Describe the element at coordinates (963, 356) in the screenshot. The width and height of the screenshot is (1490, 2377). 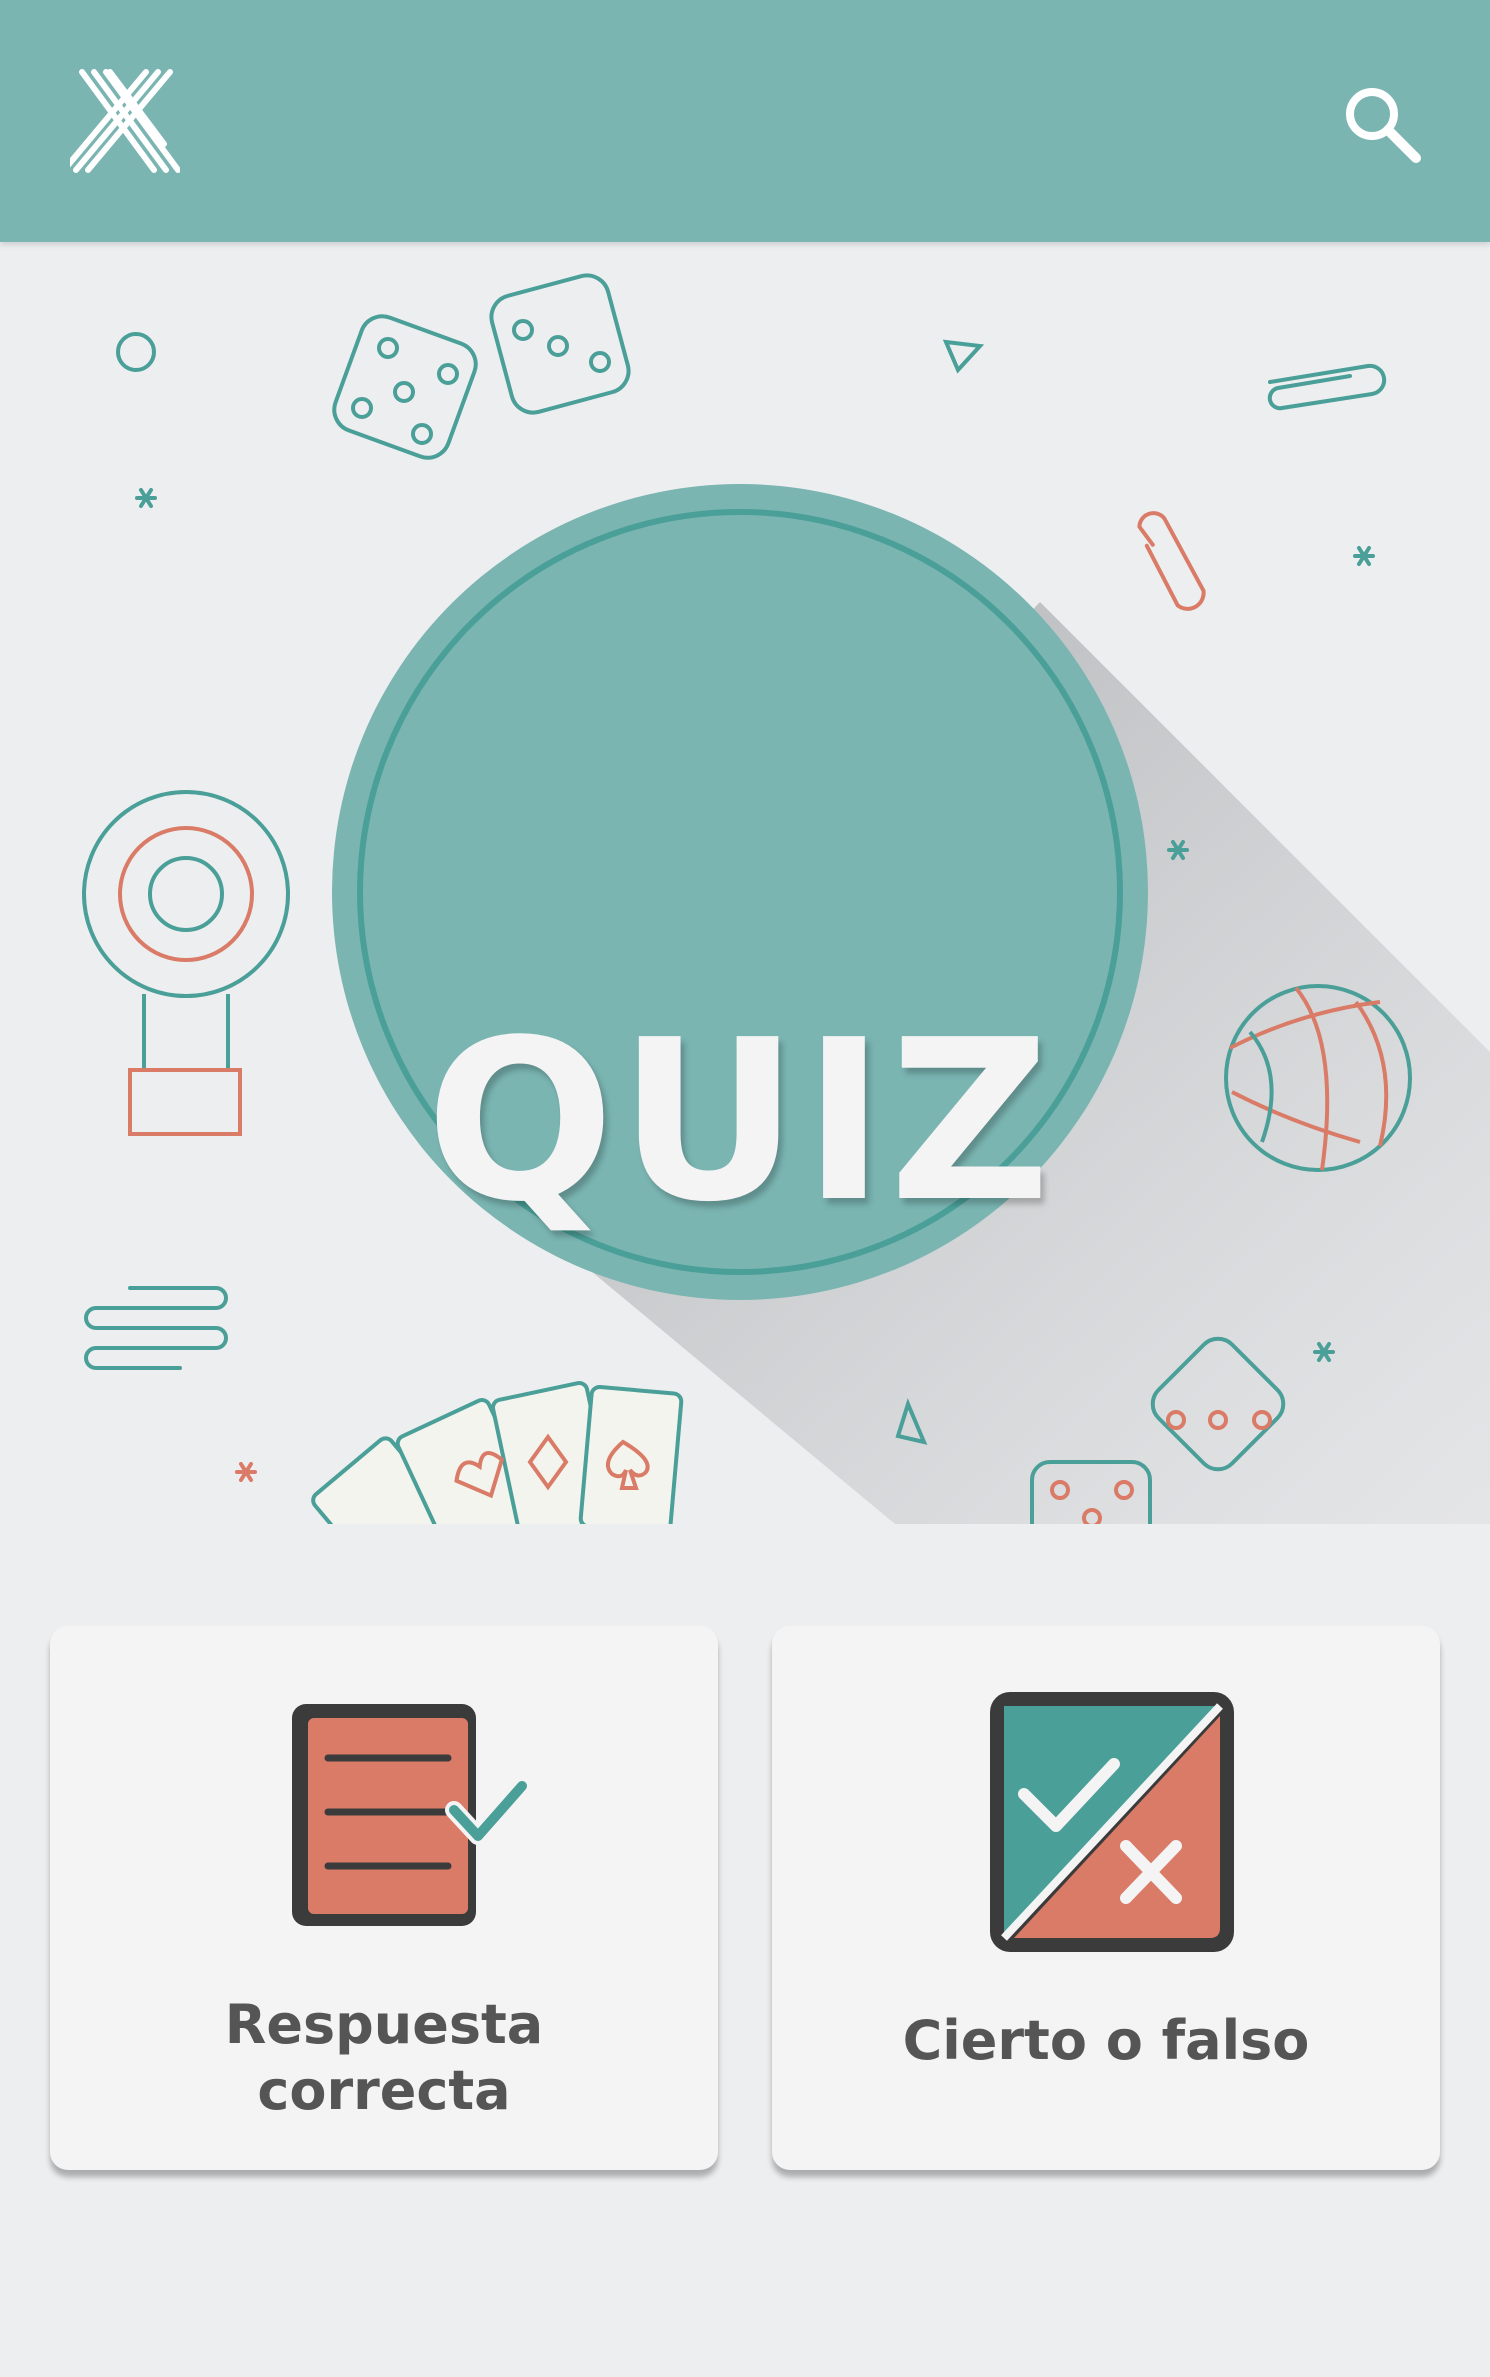
I see `triangle-doodle` at that location.